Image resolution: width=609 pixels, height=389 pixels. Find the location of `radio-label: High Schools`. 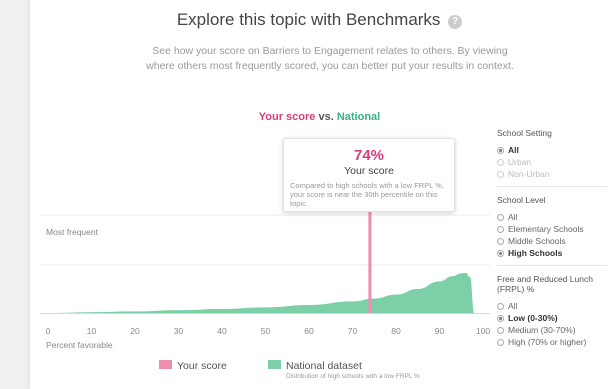

radio-label: High Schools is located at coordinates (535, 253).